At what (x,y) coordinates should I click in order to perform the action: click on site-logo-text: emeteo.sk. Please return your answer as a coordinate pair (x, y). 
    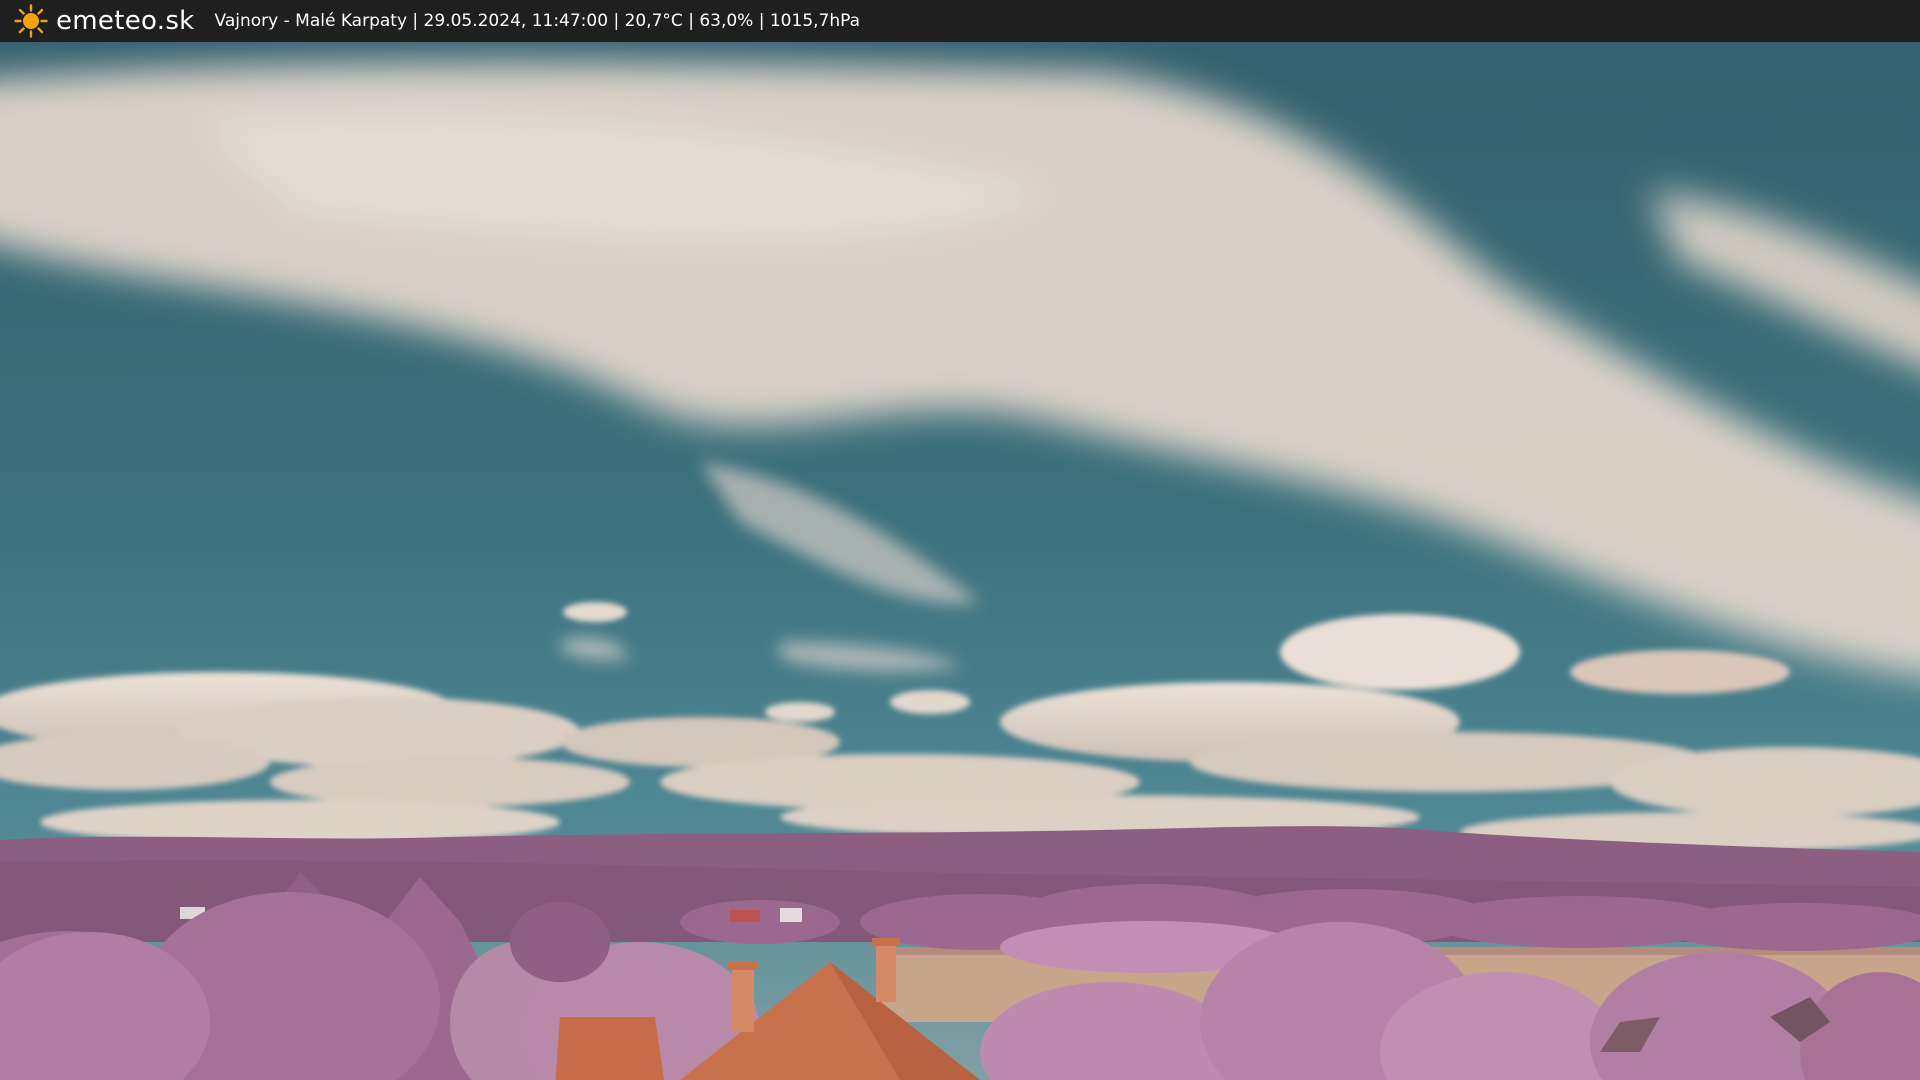
    Looking at the image, I should click on (125, 21).